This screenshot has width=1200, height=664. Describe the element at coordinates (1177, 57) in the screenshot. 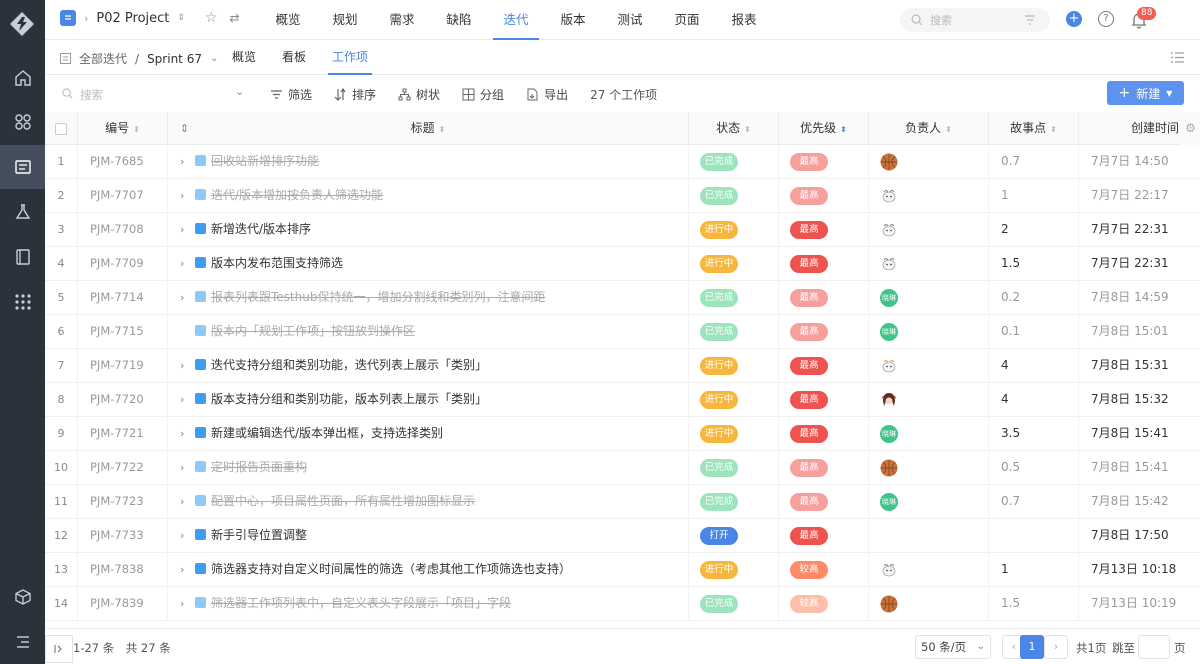

I see `view-list-icon` at that location.